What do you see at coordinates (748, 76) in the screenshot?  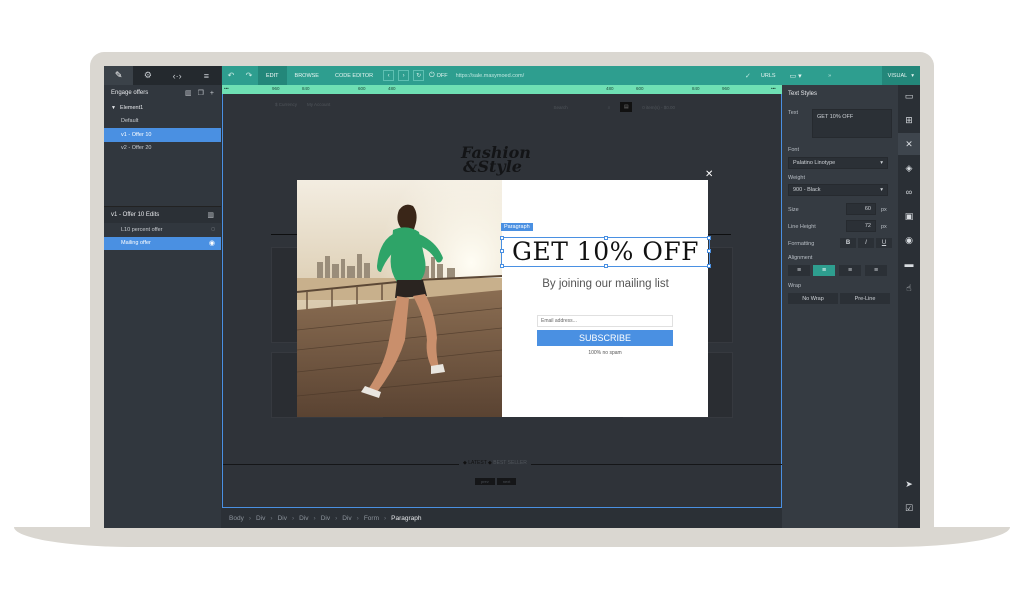 I see `check-icon: ✓` at bounding box center [748, 76].